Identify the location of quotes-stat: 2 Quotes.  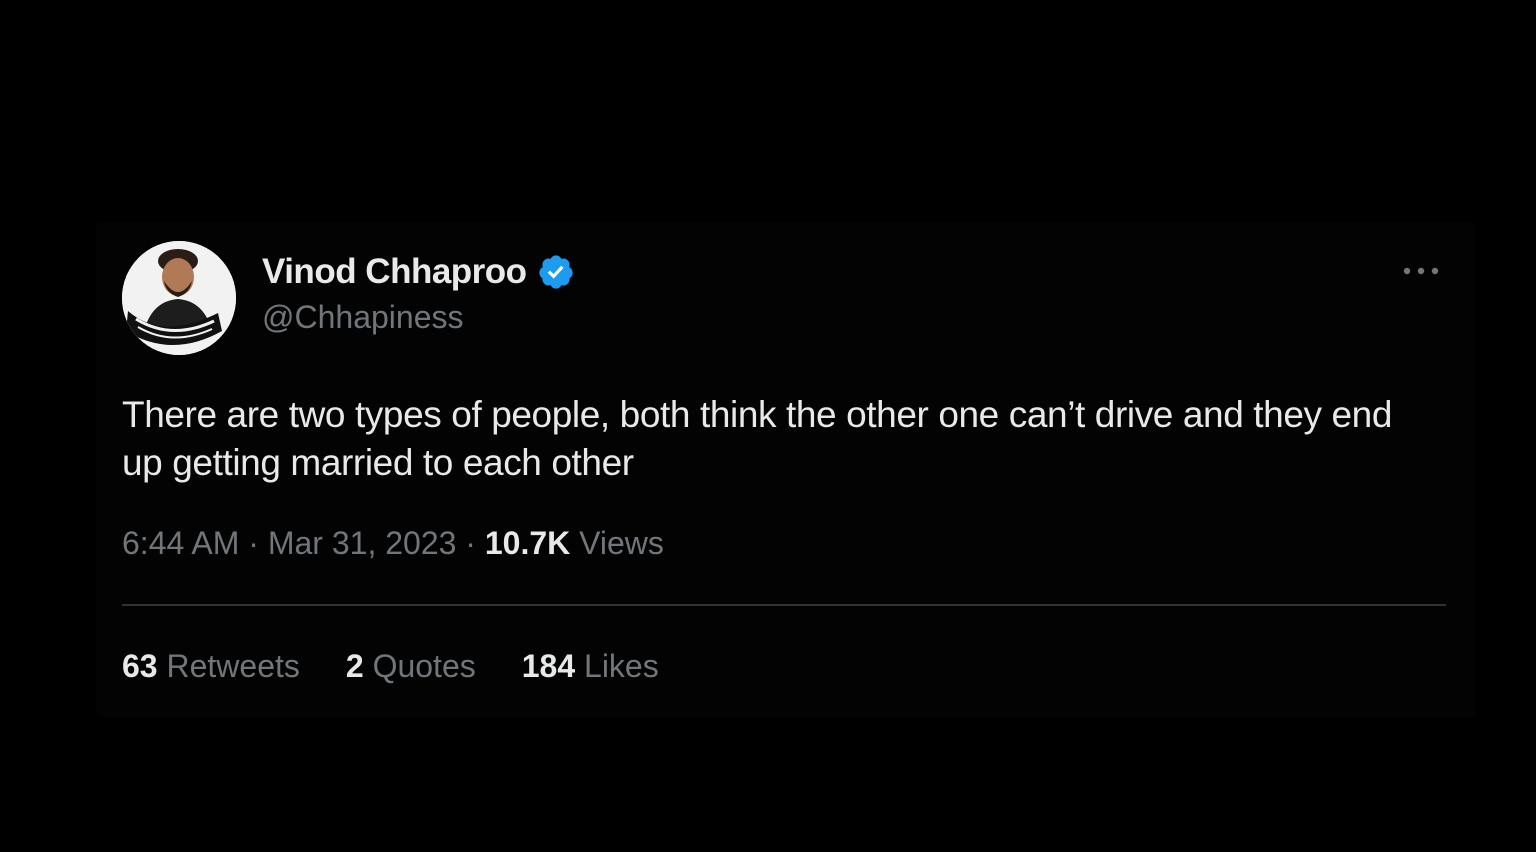
(411, 666).